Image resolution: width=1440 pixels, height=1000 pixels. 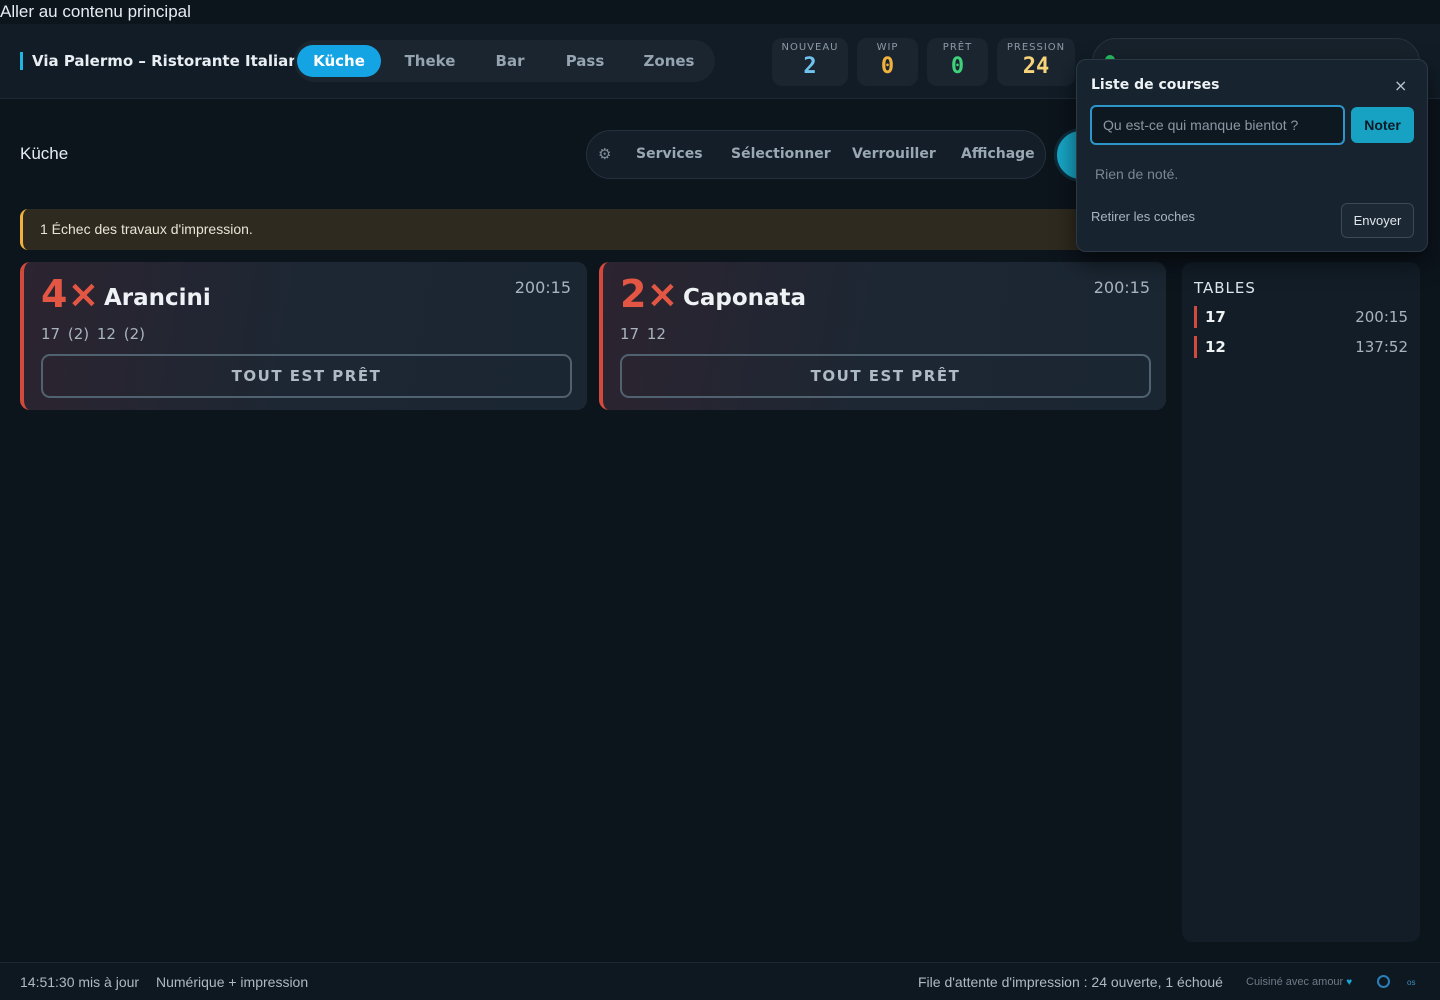 What do you see at coordinates (430, 61) in the screenshot?
I see `tab-theke: Theke` at bounding box center [430, 61].